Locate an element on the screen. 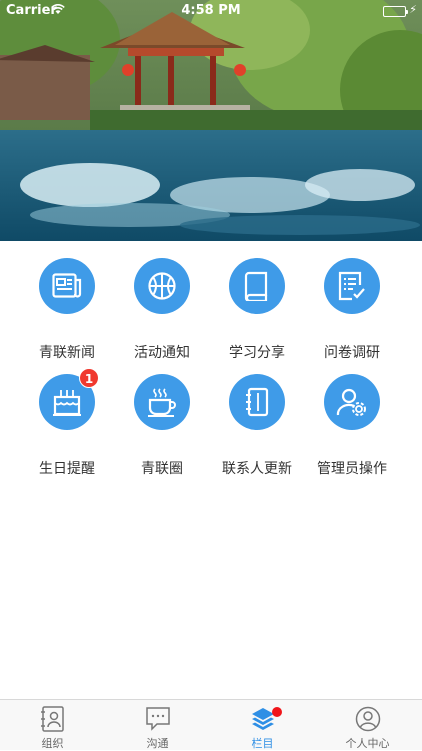 This screenshot has width=422, height=751. grid-label-news: 青联新闻 is located at coordinates (67, 353).